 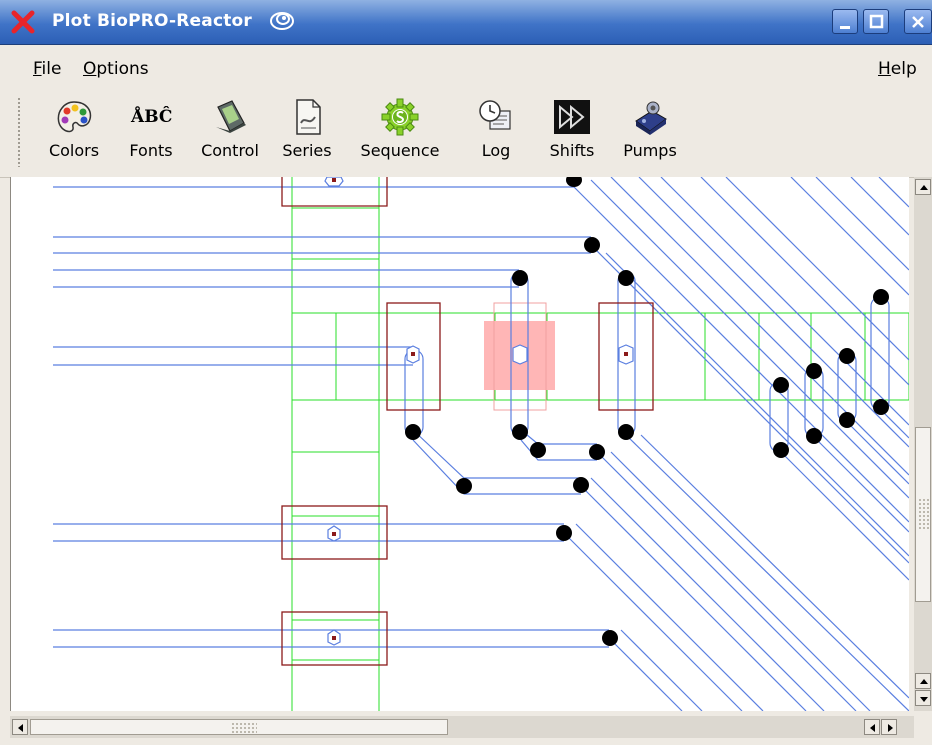 I want to click on palette-icon, so click(x=74, y=117).